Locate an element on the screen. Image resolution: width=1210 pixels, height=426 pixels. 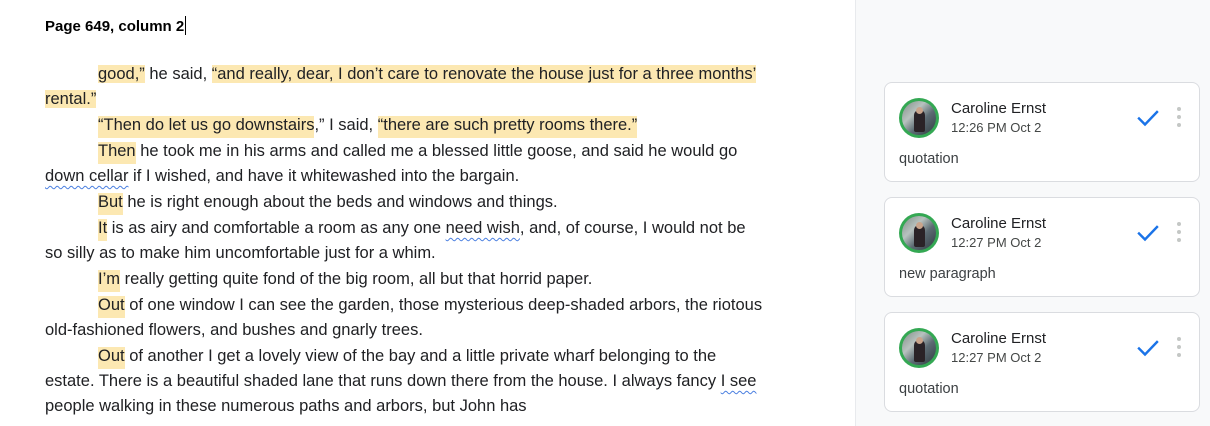
paragraph-text: ,” I said, is located at coordinates (346, 125).